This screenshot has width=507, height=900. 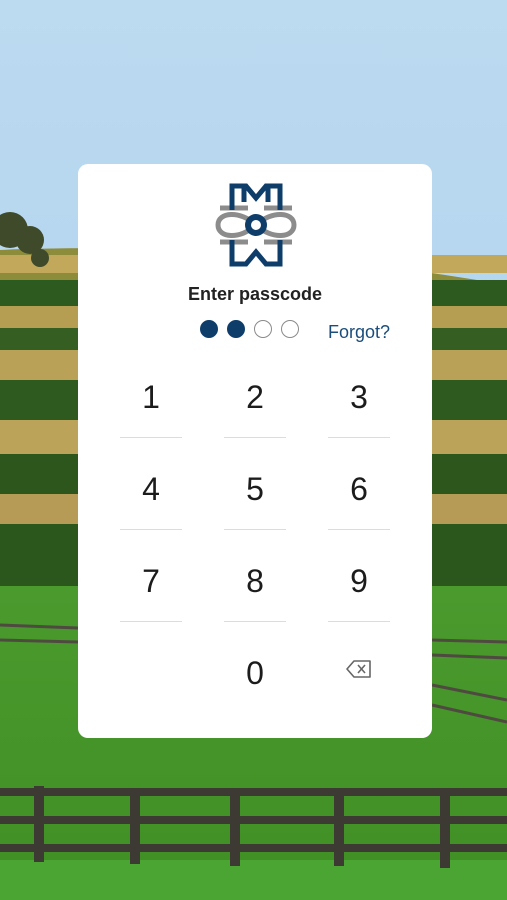 I want to click on key-8: 8, so click(x=255, y=586).